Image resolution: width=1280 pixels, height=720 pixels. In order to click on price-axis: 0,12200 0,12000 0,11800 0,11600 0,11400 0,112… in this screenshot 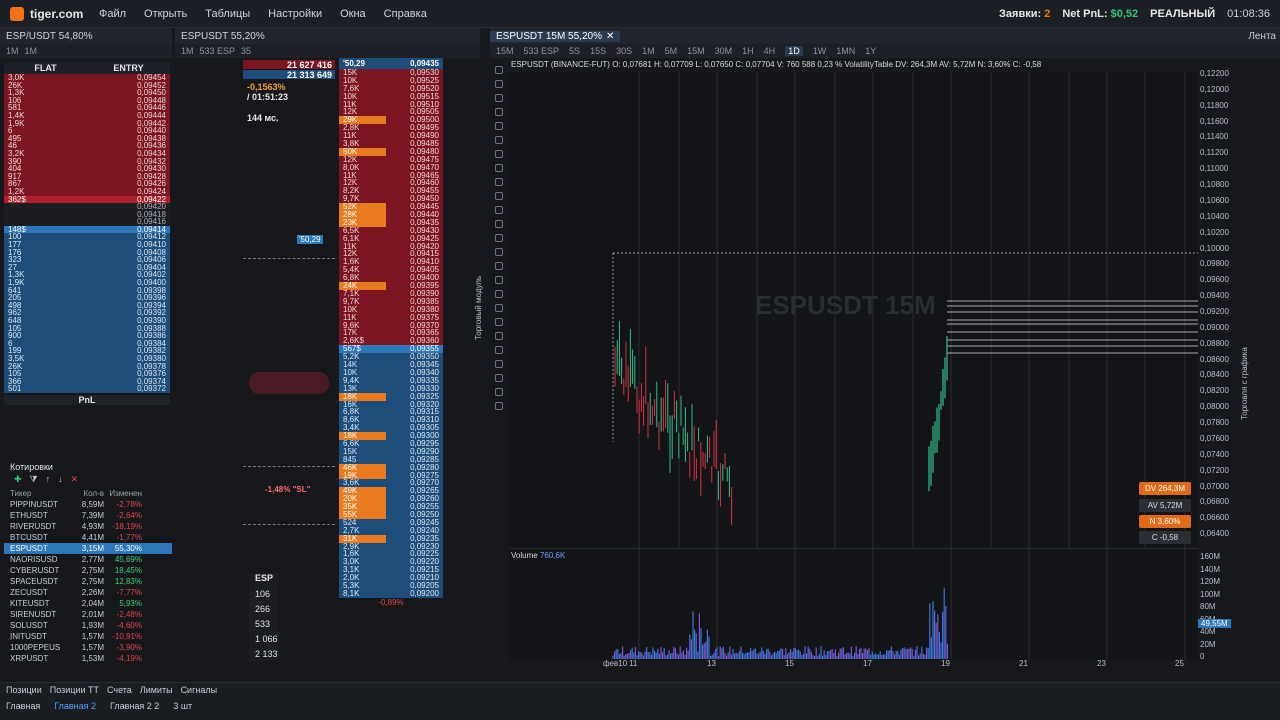, I will do `click(1218, 308)`.